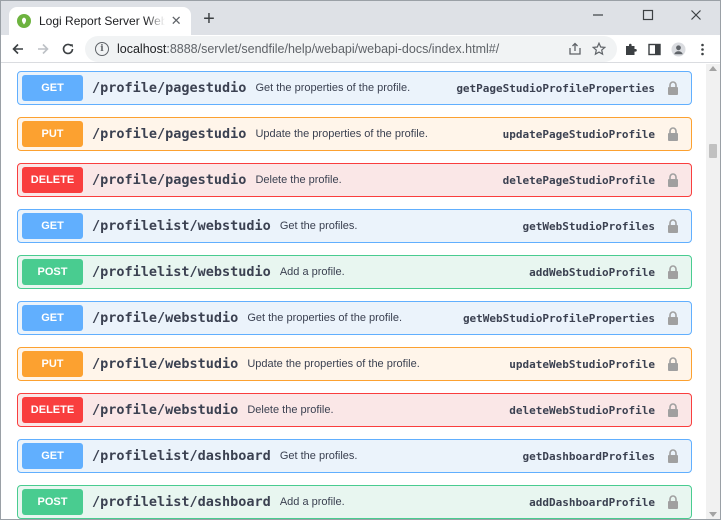 Image resolution: width=721 pixels, height=520 pixels. Describe the element at coordinates (578, 134) in the screenshot. I see `operation-id: updatePageStudioProfile` at that location.